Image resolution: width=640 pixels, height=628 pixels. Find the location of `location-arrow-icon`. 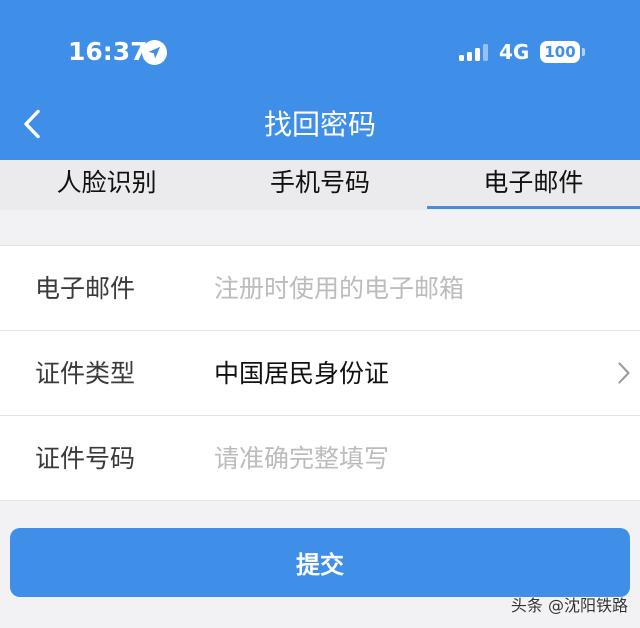

location-arrow-icon is located at coordinates (154, 52).